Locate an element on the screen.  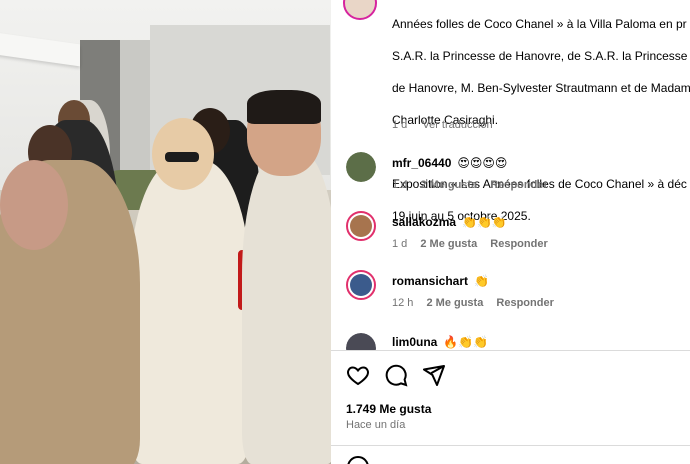
heart-icon is located at coordinates (358, 375).